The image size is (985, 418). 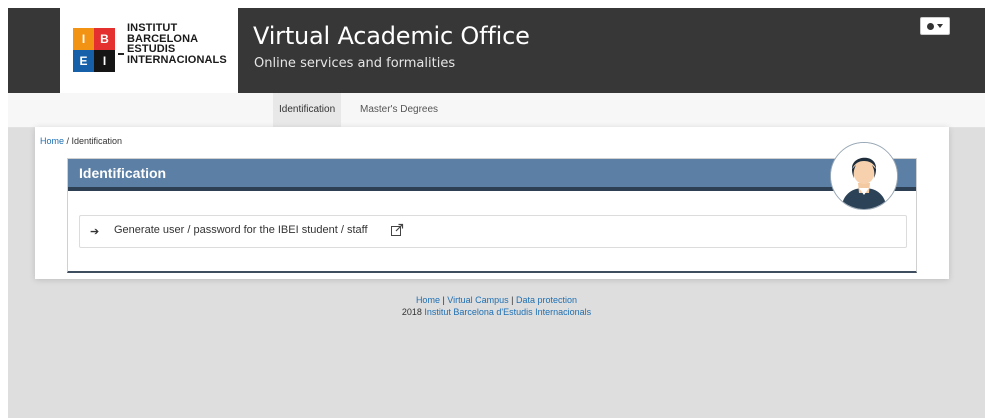 What do you see at coordinates (399, 110) in the screenshot?
I see `tab-masters-degrees: Master's Degrees` at bounding box center [399, 110].